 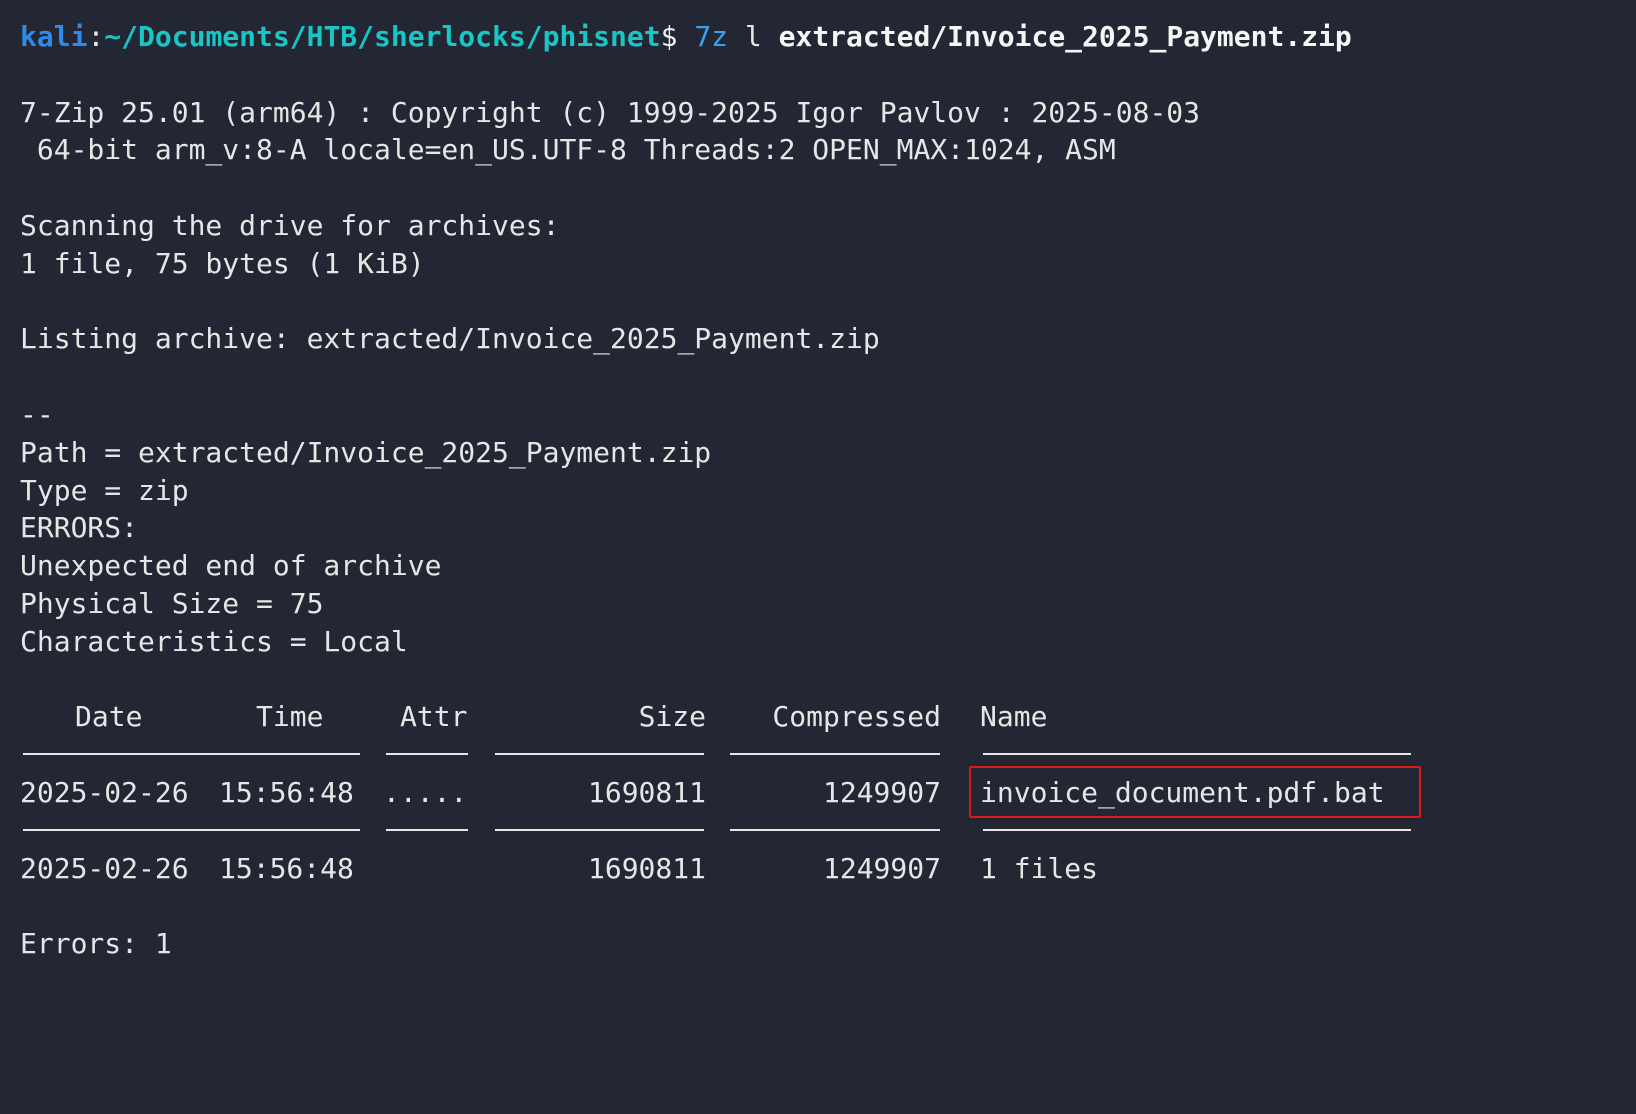 I want to click on command-arg-archive: extracted/Invoice_2025_Payment.zip, so click(x=1065, y=36).